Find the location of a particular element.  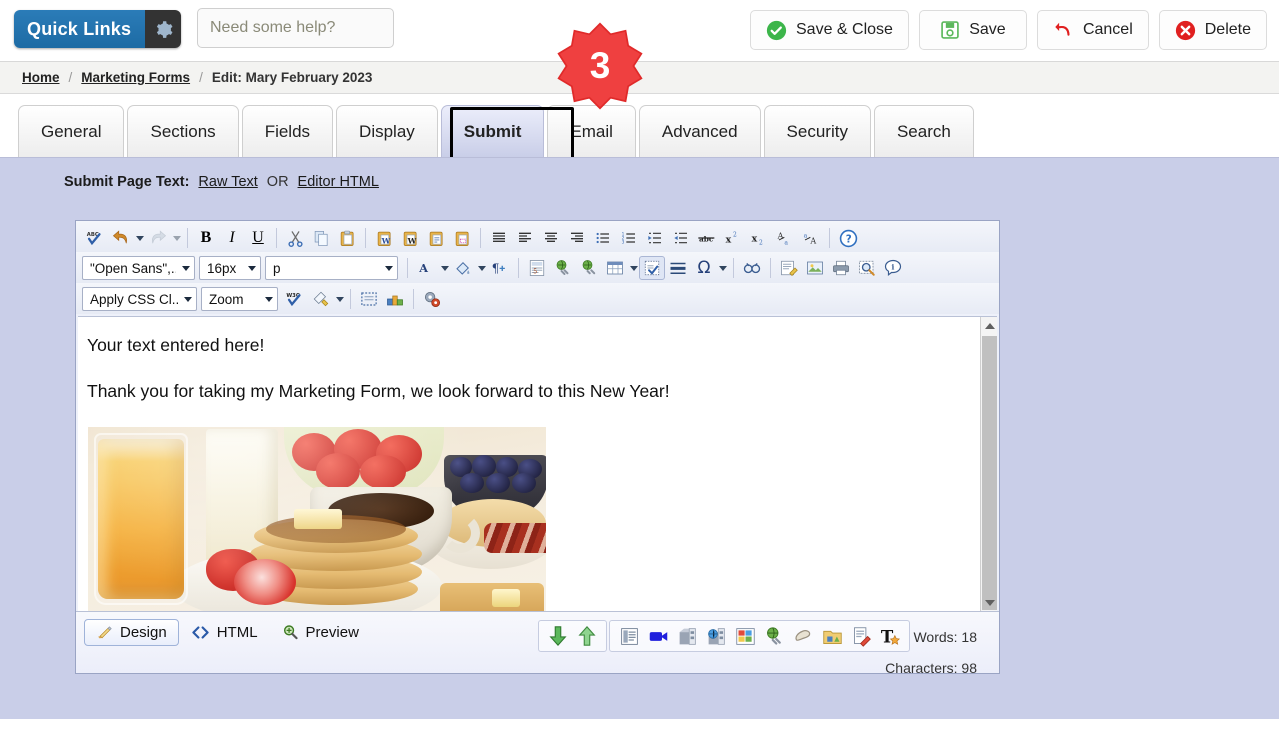

bold-icon: B is located at coordinates (206, 238).